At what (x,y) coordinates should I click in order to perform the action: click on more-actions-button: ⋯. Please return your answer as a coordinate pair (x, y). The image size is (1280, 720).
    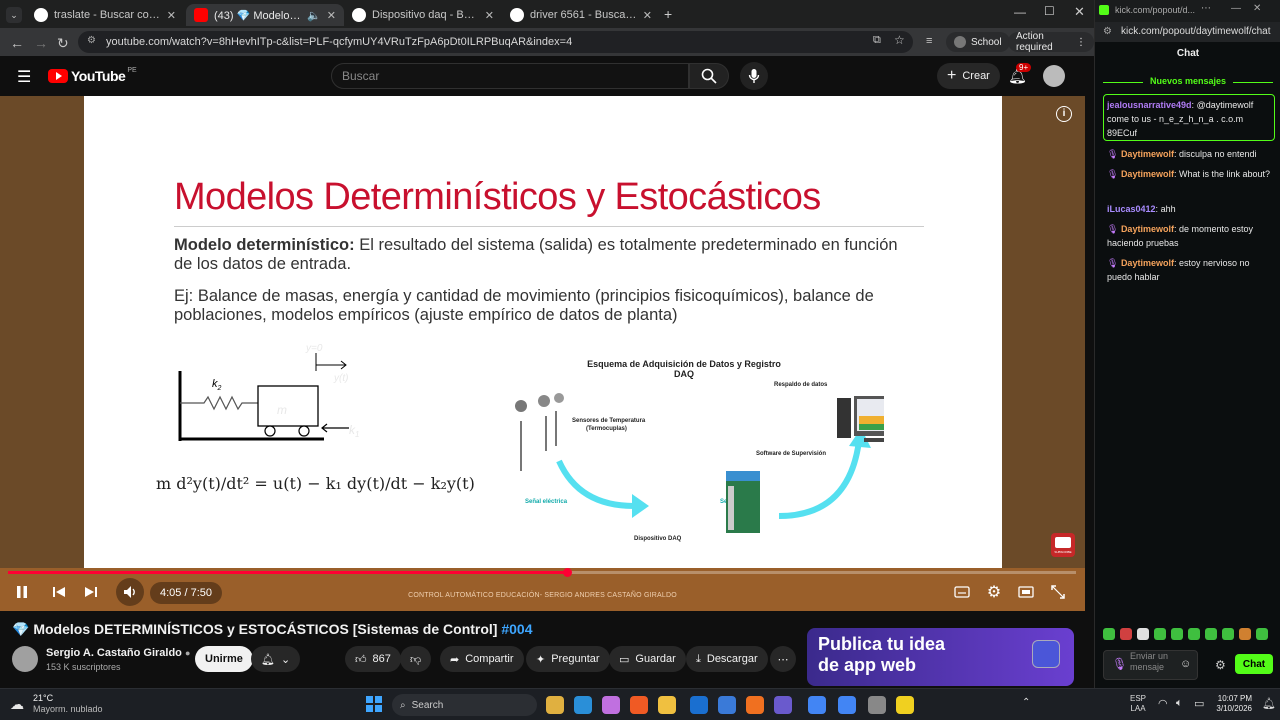
    Looking at the image, I should click on (783, 659).